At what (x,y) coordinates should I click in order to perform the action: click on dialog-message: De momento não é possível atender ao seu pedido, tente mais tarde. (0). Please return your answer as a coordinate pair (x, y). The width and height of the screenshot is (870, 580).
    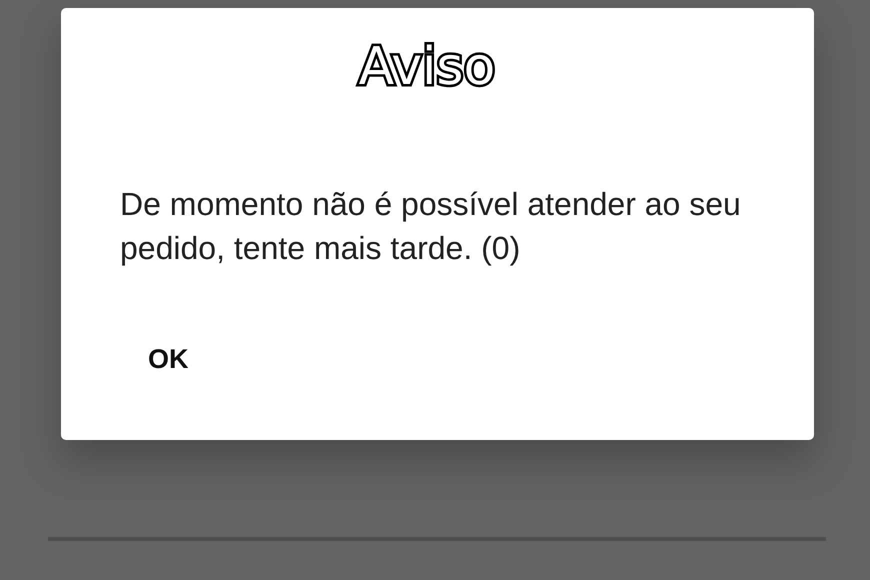
    Looking at the image, I should click on (431, 226).